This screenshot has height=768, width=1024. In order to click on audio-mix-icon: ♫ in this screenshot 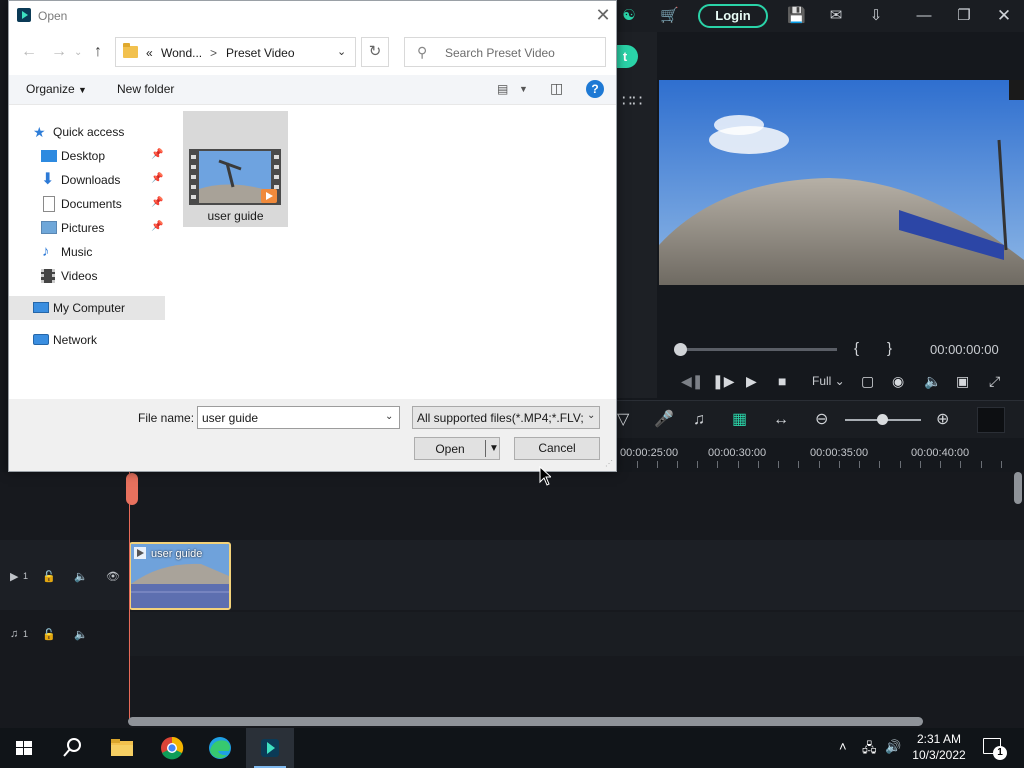, I will do `click(699, 420)`.